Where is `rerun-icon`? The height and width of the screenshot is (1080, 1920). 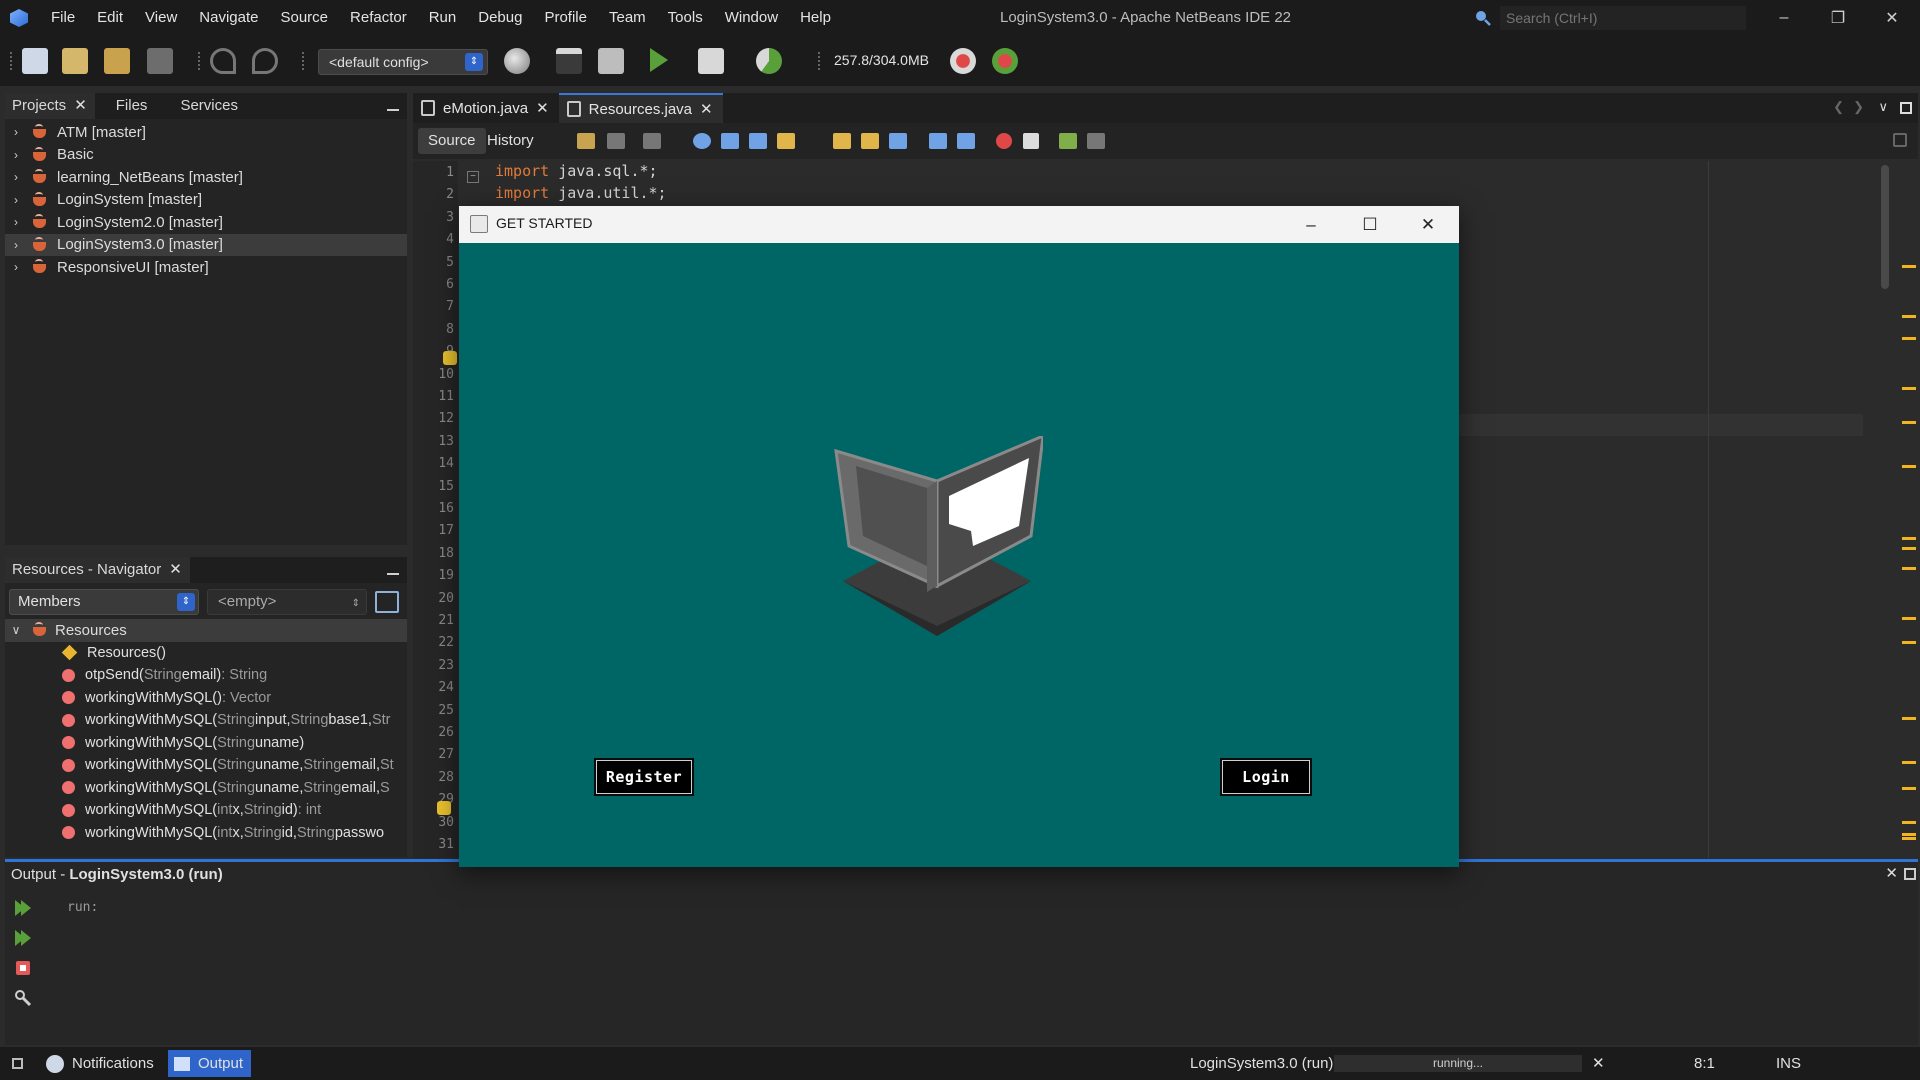
rerun-icon is located at coordinates (23, 908).